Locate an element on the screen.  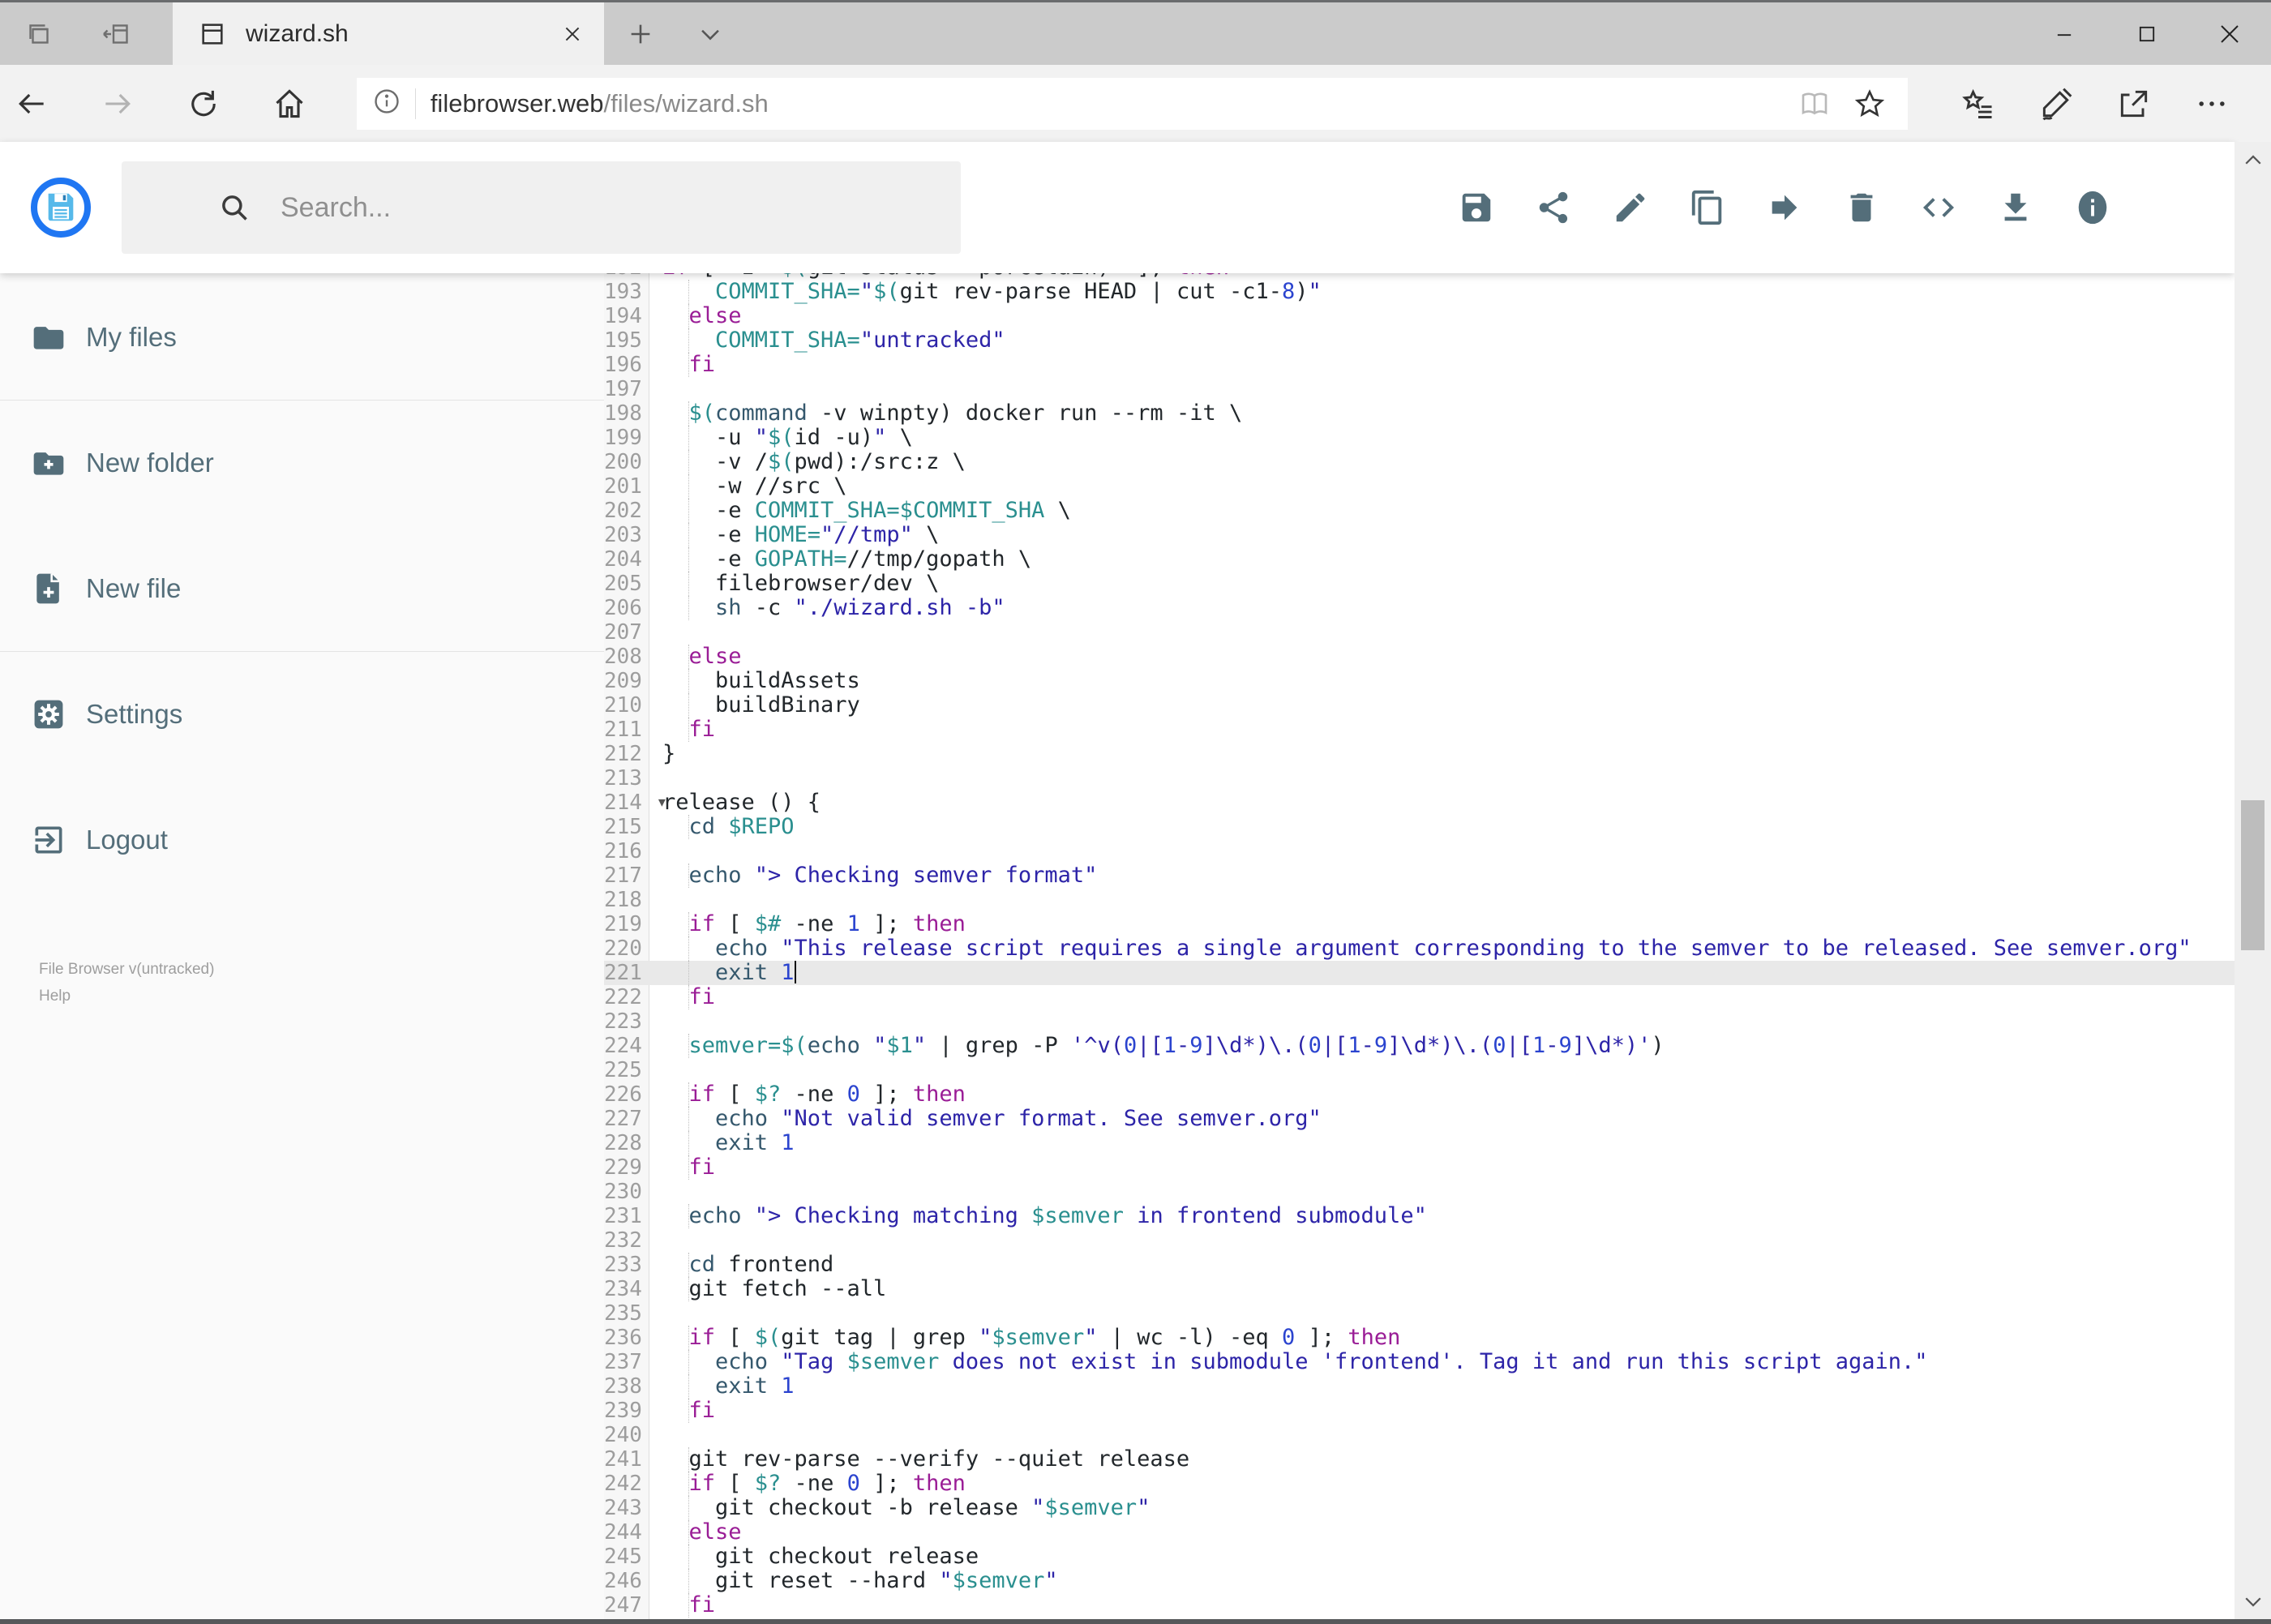
code-line-206: 206 sh -c "./wizard.sh -b" is located at coordinates (1438, 608).